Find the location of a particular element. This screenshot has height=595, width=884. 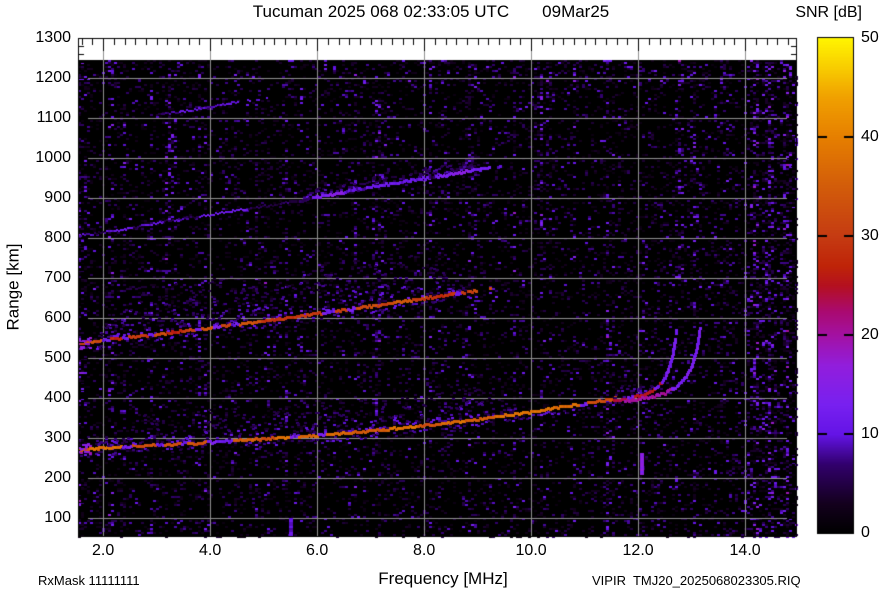

title-date-short: 09Mar25 is located at coordinates (576, 11).